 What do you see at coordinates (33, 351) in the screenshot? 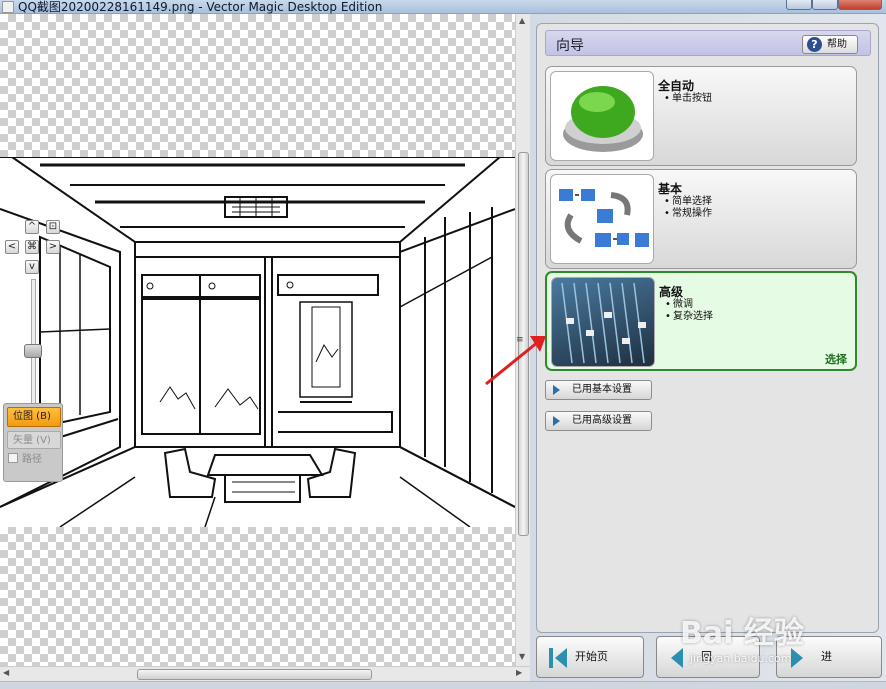
I see `zoom-slider-handle` at bounding box center [33, 351].